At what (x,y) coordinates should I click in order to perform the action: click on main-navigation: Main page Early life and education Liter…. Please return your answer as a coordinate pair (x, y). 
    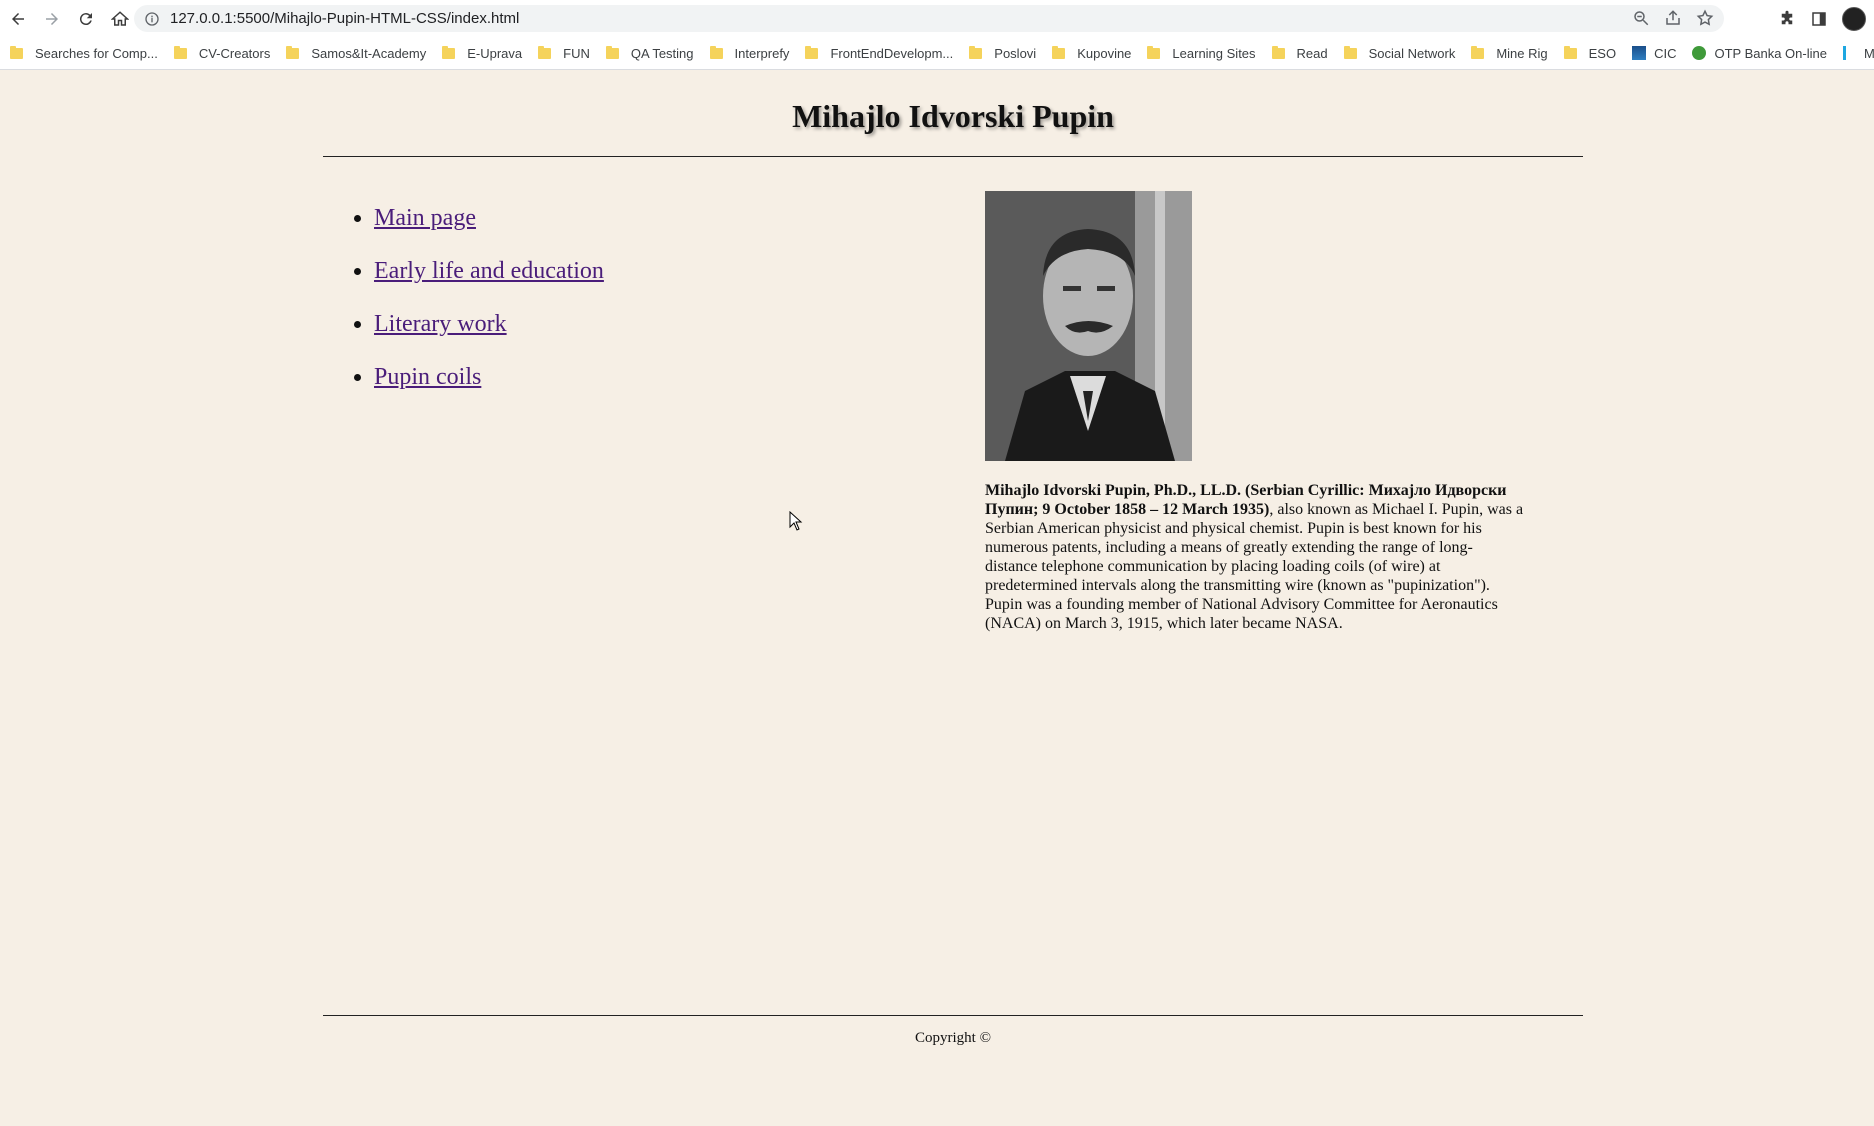
    Looking at the image, I should click on (477, 311).